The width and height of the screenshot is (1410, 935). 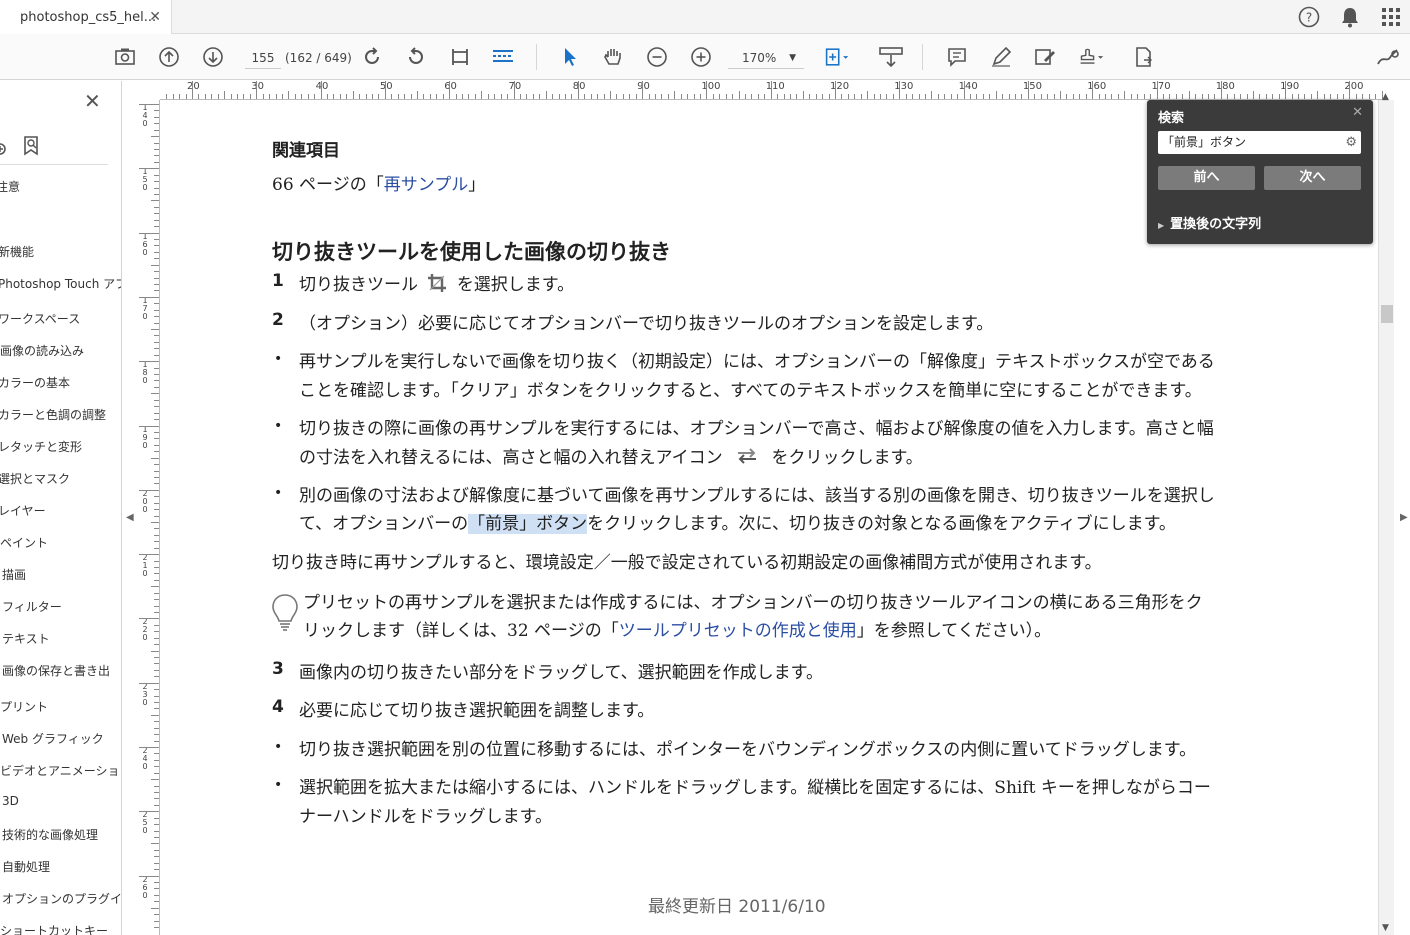 I want to click on bookmark-item: レイヤー, so click(x=23, y=510).